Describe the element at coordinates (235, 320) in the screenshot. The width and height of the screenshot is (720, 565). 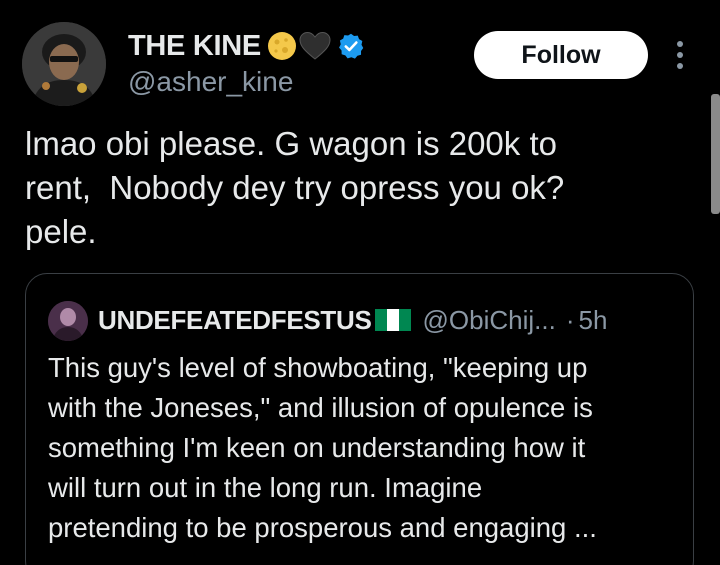
I see `quoted-author-name: UNDEFEATEDFESTUS` at that location.